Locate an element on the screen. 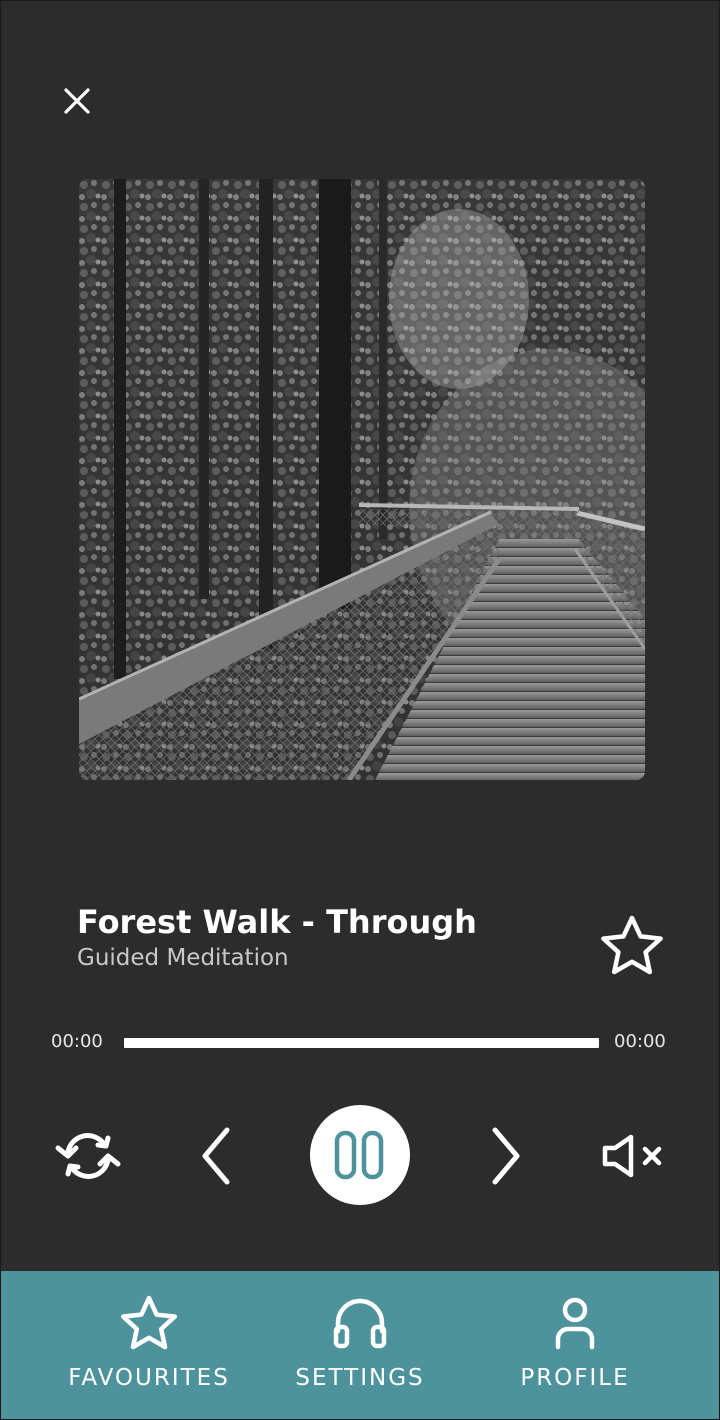 The image size is (720, 1420). track-subtitle: Guided Meditation is located at coordinates (183, 958).